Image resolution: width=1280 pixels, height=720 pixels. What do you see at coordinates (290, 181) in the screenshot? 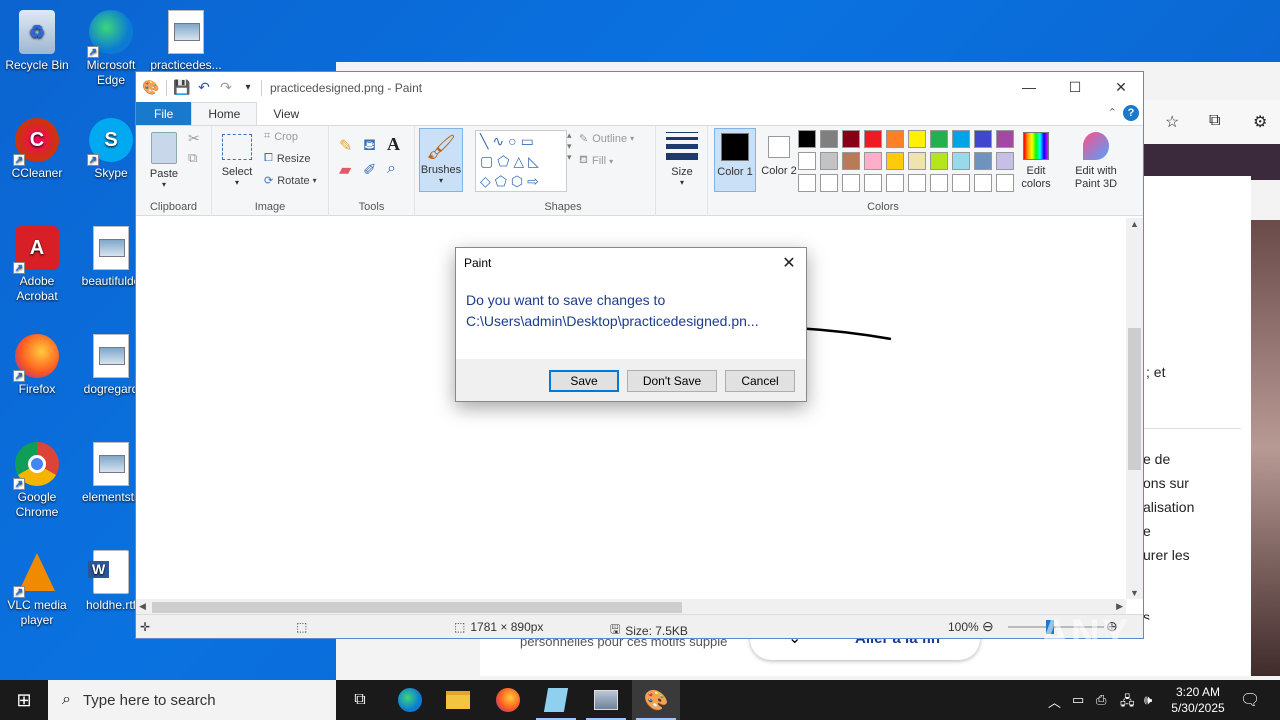
I see `rotate-button: ⟳ Rotate ▾` at bounding box center [290, 181].